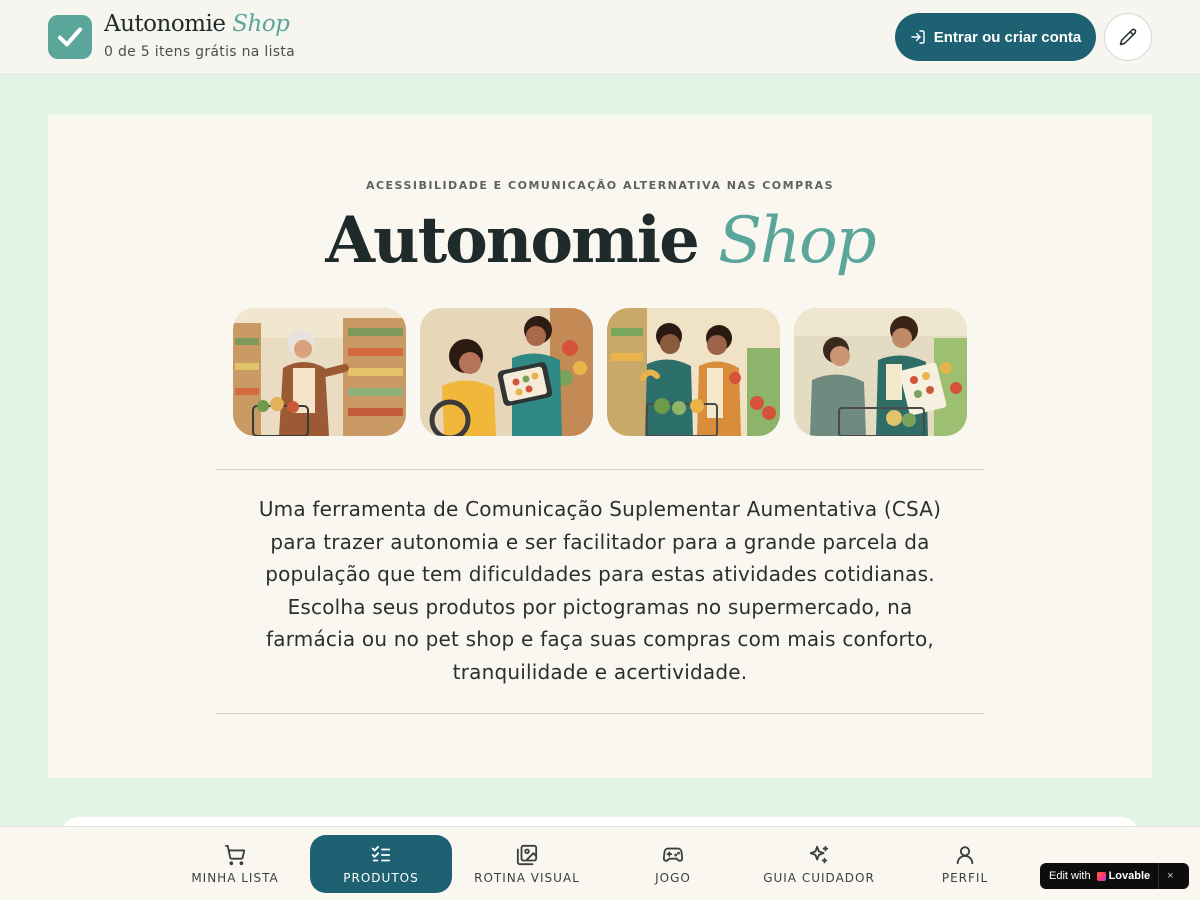  I want to click on nav-item-rotina-visual: ROTINA VISUAL, so click(527, 864).